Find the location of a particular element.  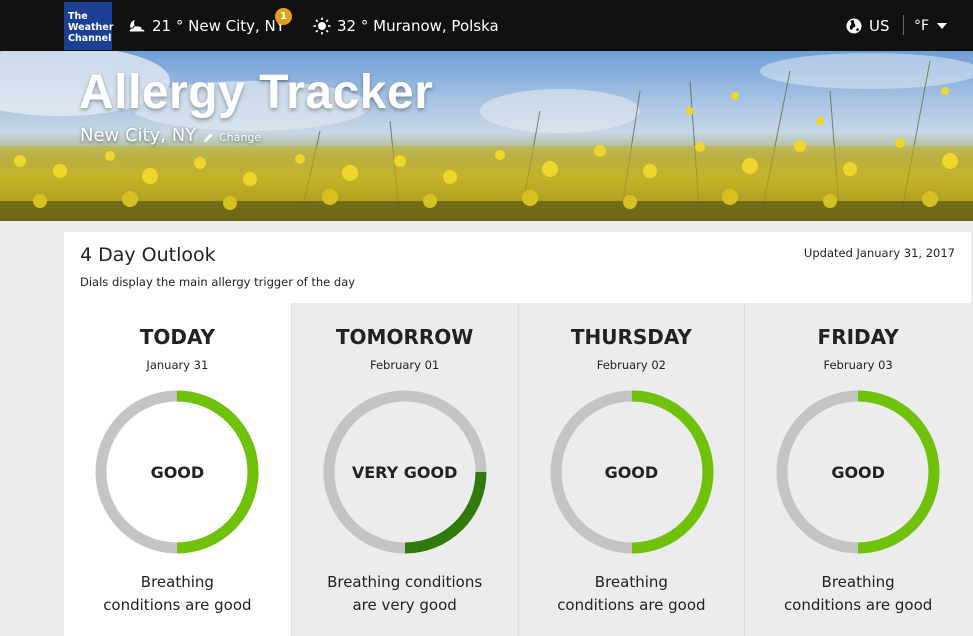

day-name: THURSDAY is located at coordinates (631, 337).